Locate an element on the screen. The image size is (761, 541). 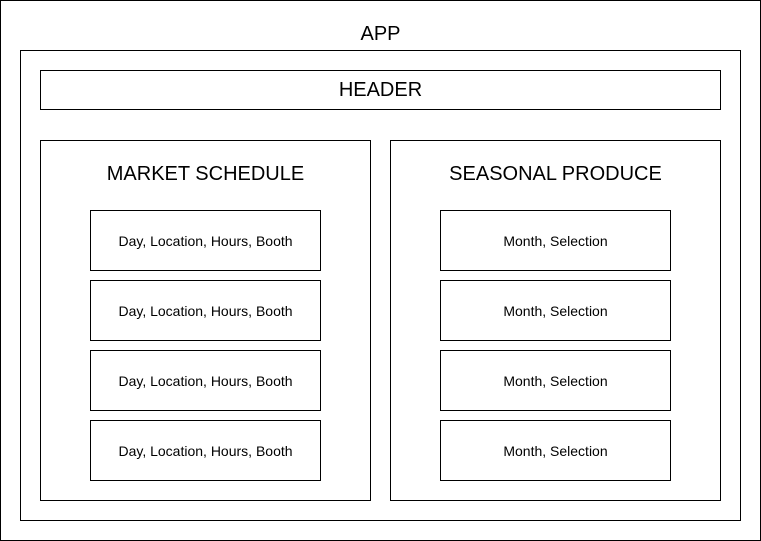
header-title: HEADER is located at coordinates (380, 89).